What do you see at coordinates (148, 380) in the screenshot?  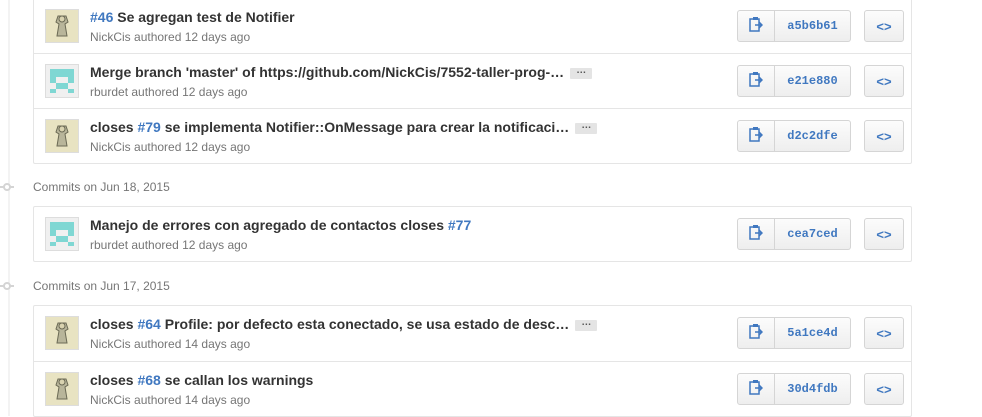 I see `issue-link: #68` at bounding box center [148, 380].